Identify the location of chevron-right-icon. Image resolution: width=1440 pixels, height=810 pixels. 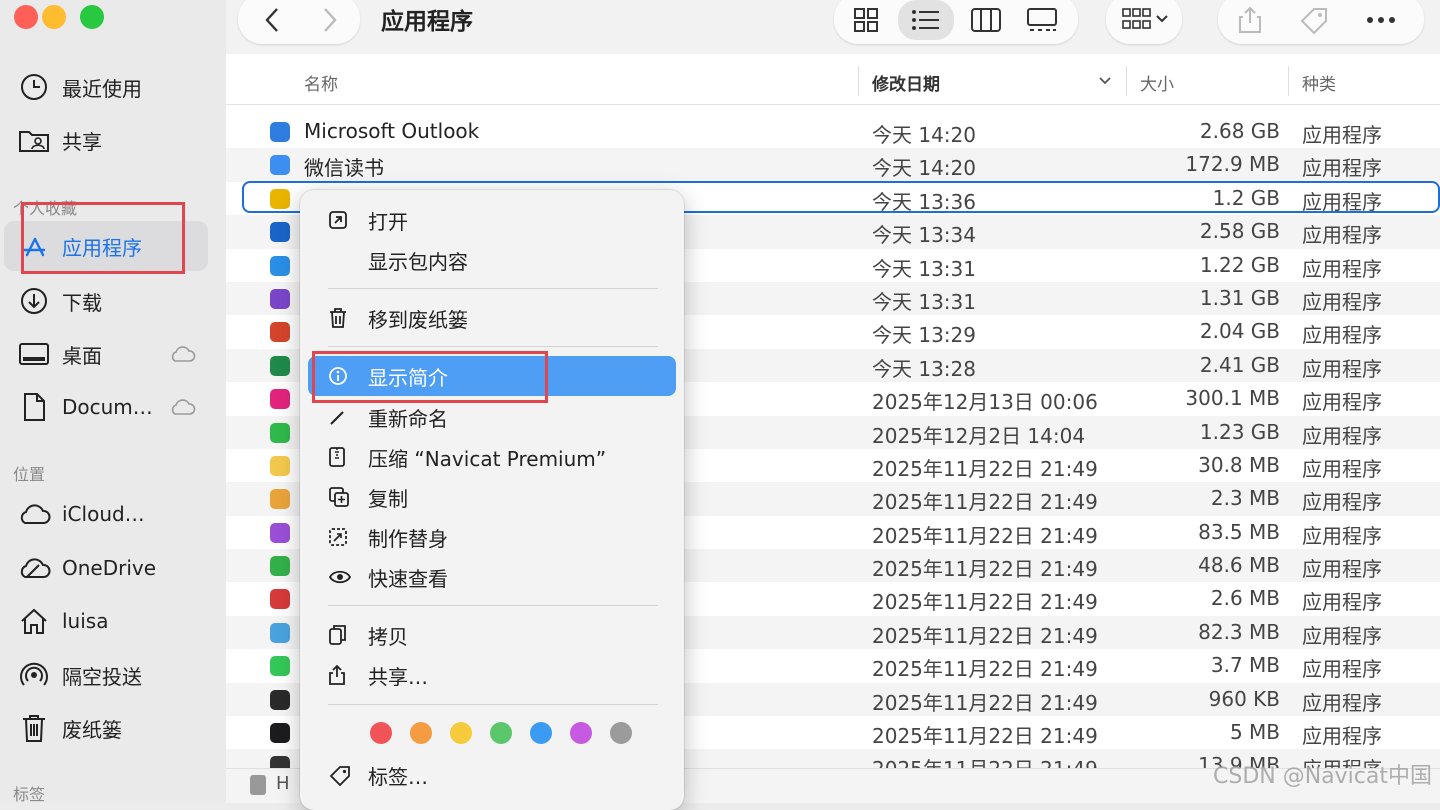
(330, 20).